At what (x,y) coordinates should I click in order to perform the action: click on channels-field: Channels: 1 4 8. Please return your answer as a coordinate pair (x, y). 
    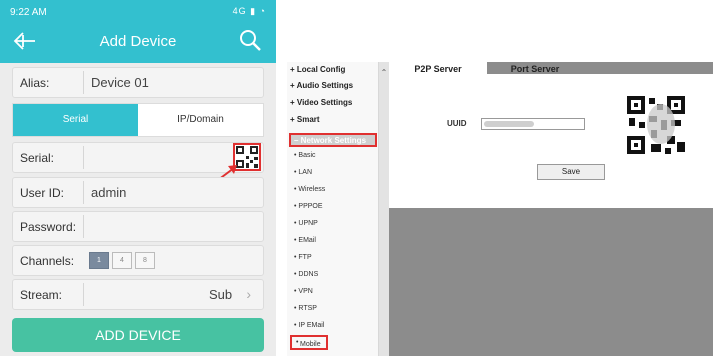
    Looking at the image, I should click on (138, 260).